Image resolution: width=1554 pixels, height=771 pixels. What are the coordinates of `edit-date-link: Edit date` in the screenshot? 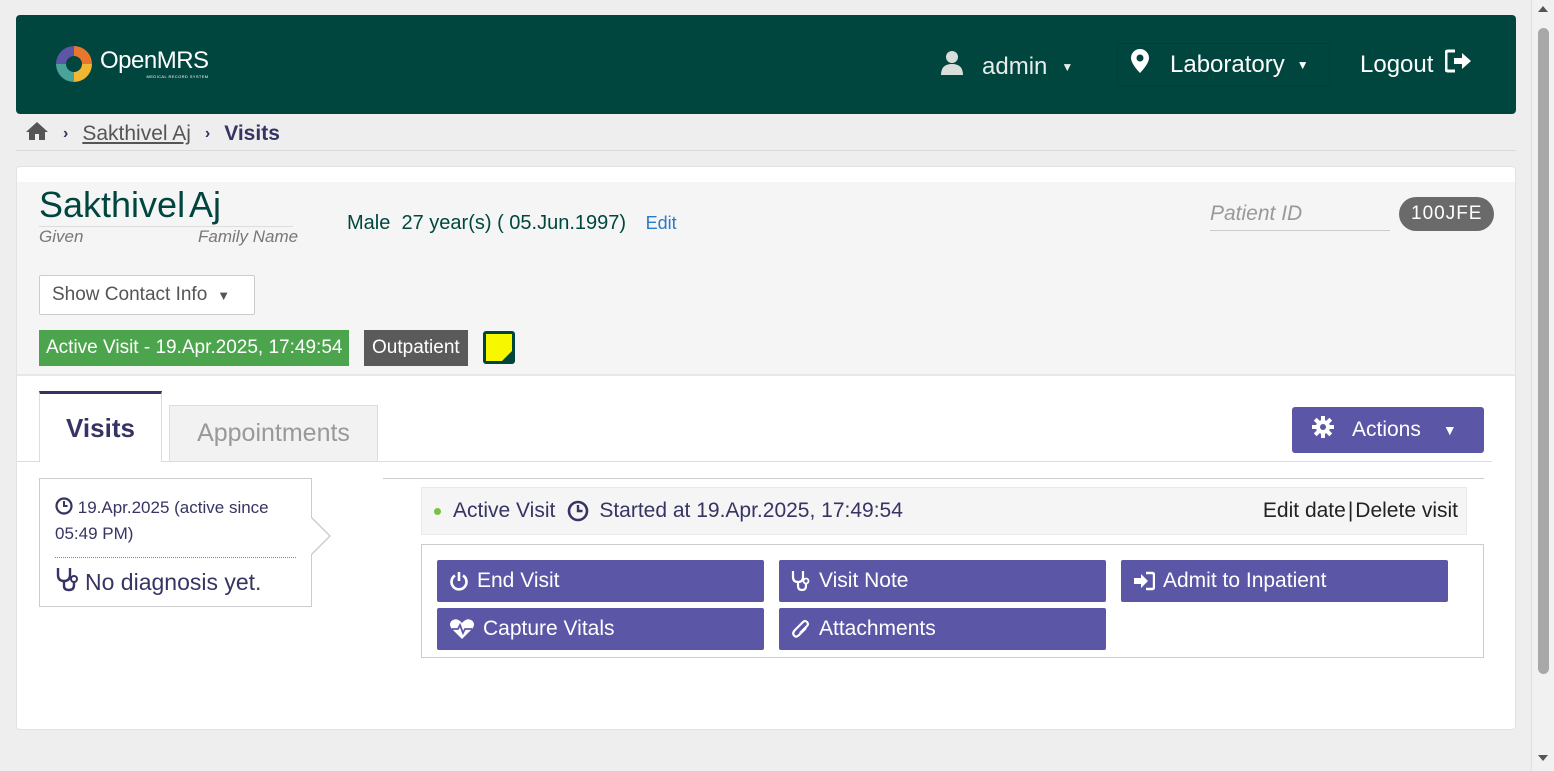 It's located at (1304, 510).